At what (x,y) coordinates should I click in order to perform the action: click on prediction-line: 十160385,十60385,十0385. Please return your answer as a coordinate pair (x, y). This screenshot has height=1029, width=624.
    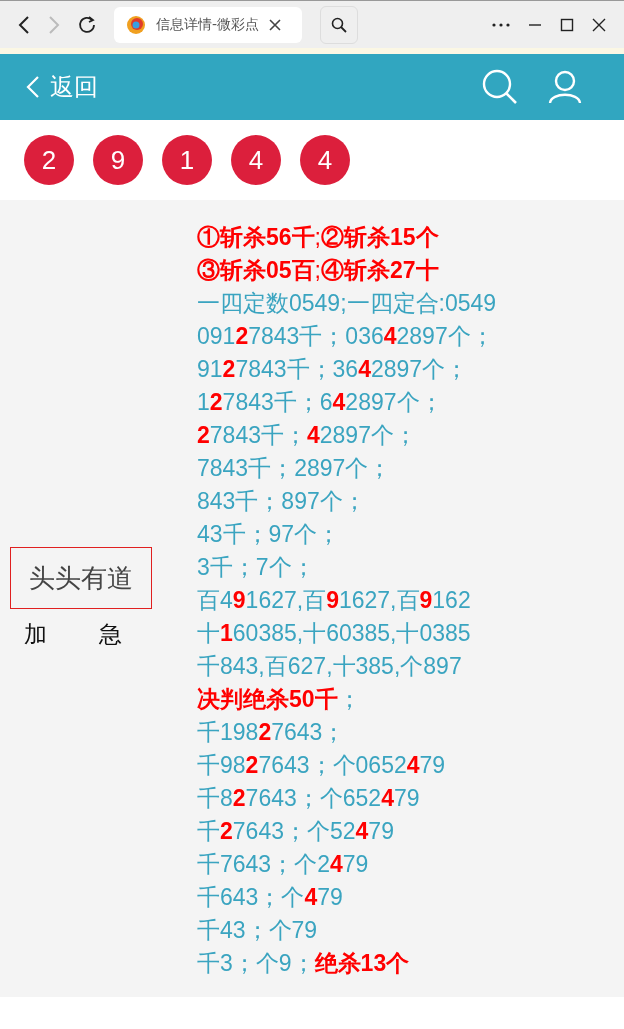
    Looking at the image, I should click on (334, 633).